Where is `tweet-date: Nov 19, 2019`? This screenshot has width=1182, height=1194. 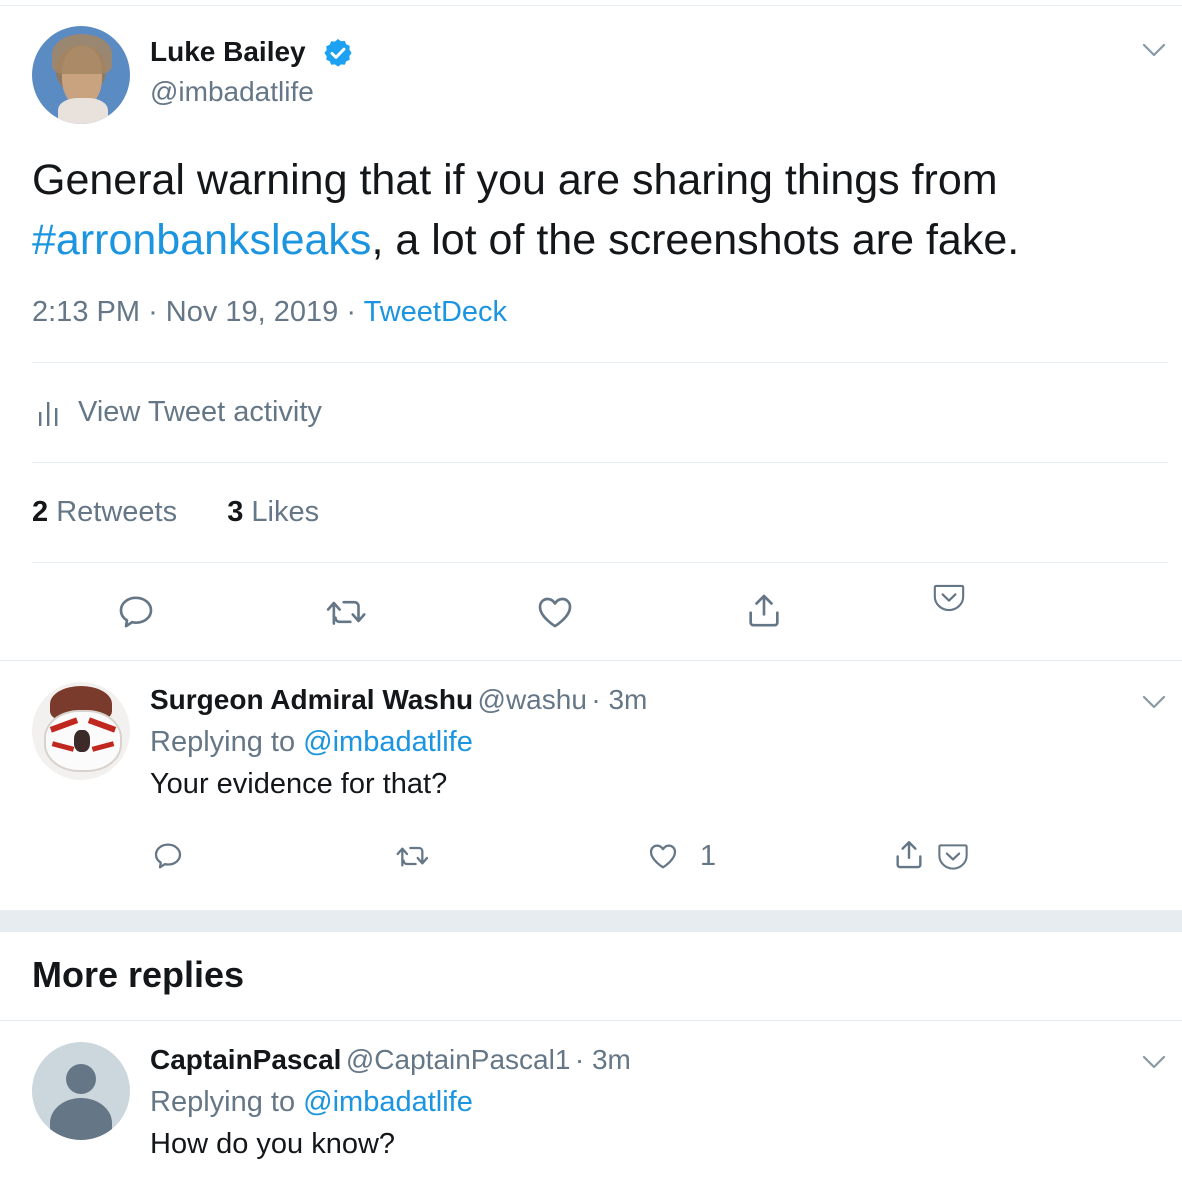
tweet-date: Nov 19, 2019 is located at coordinates (252, 312).